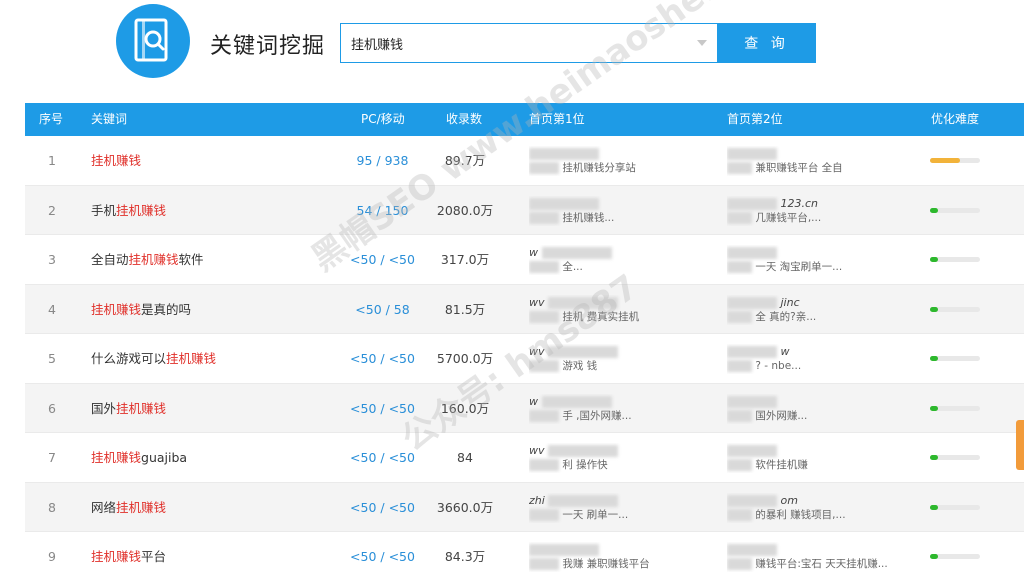 The width and height of the screenshot is (1024, 580). Describe the element at coordinates (52, 556) in the screenshot. I see `row-index: 9` at that location.